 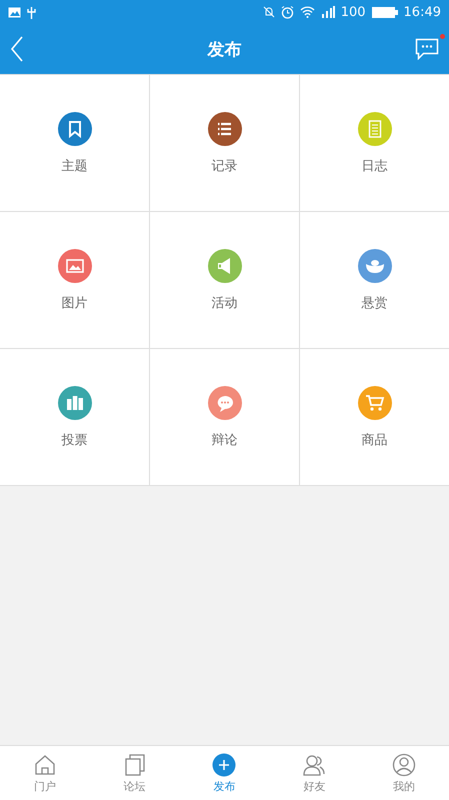 What do you see at coordinates (31, 12) in the screenshot?
I see `usb-icon` at bounding box center [31, 12].